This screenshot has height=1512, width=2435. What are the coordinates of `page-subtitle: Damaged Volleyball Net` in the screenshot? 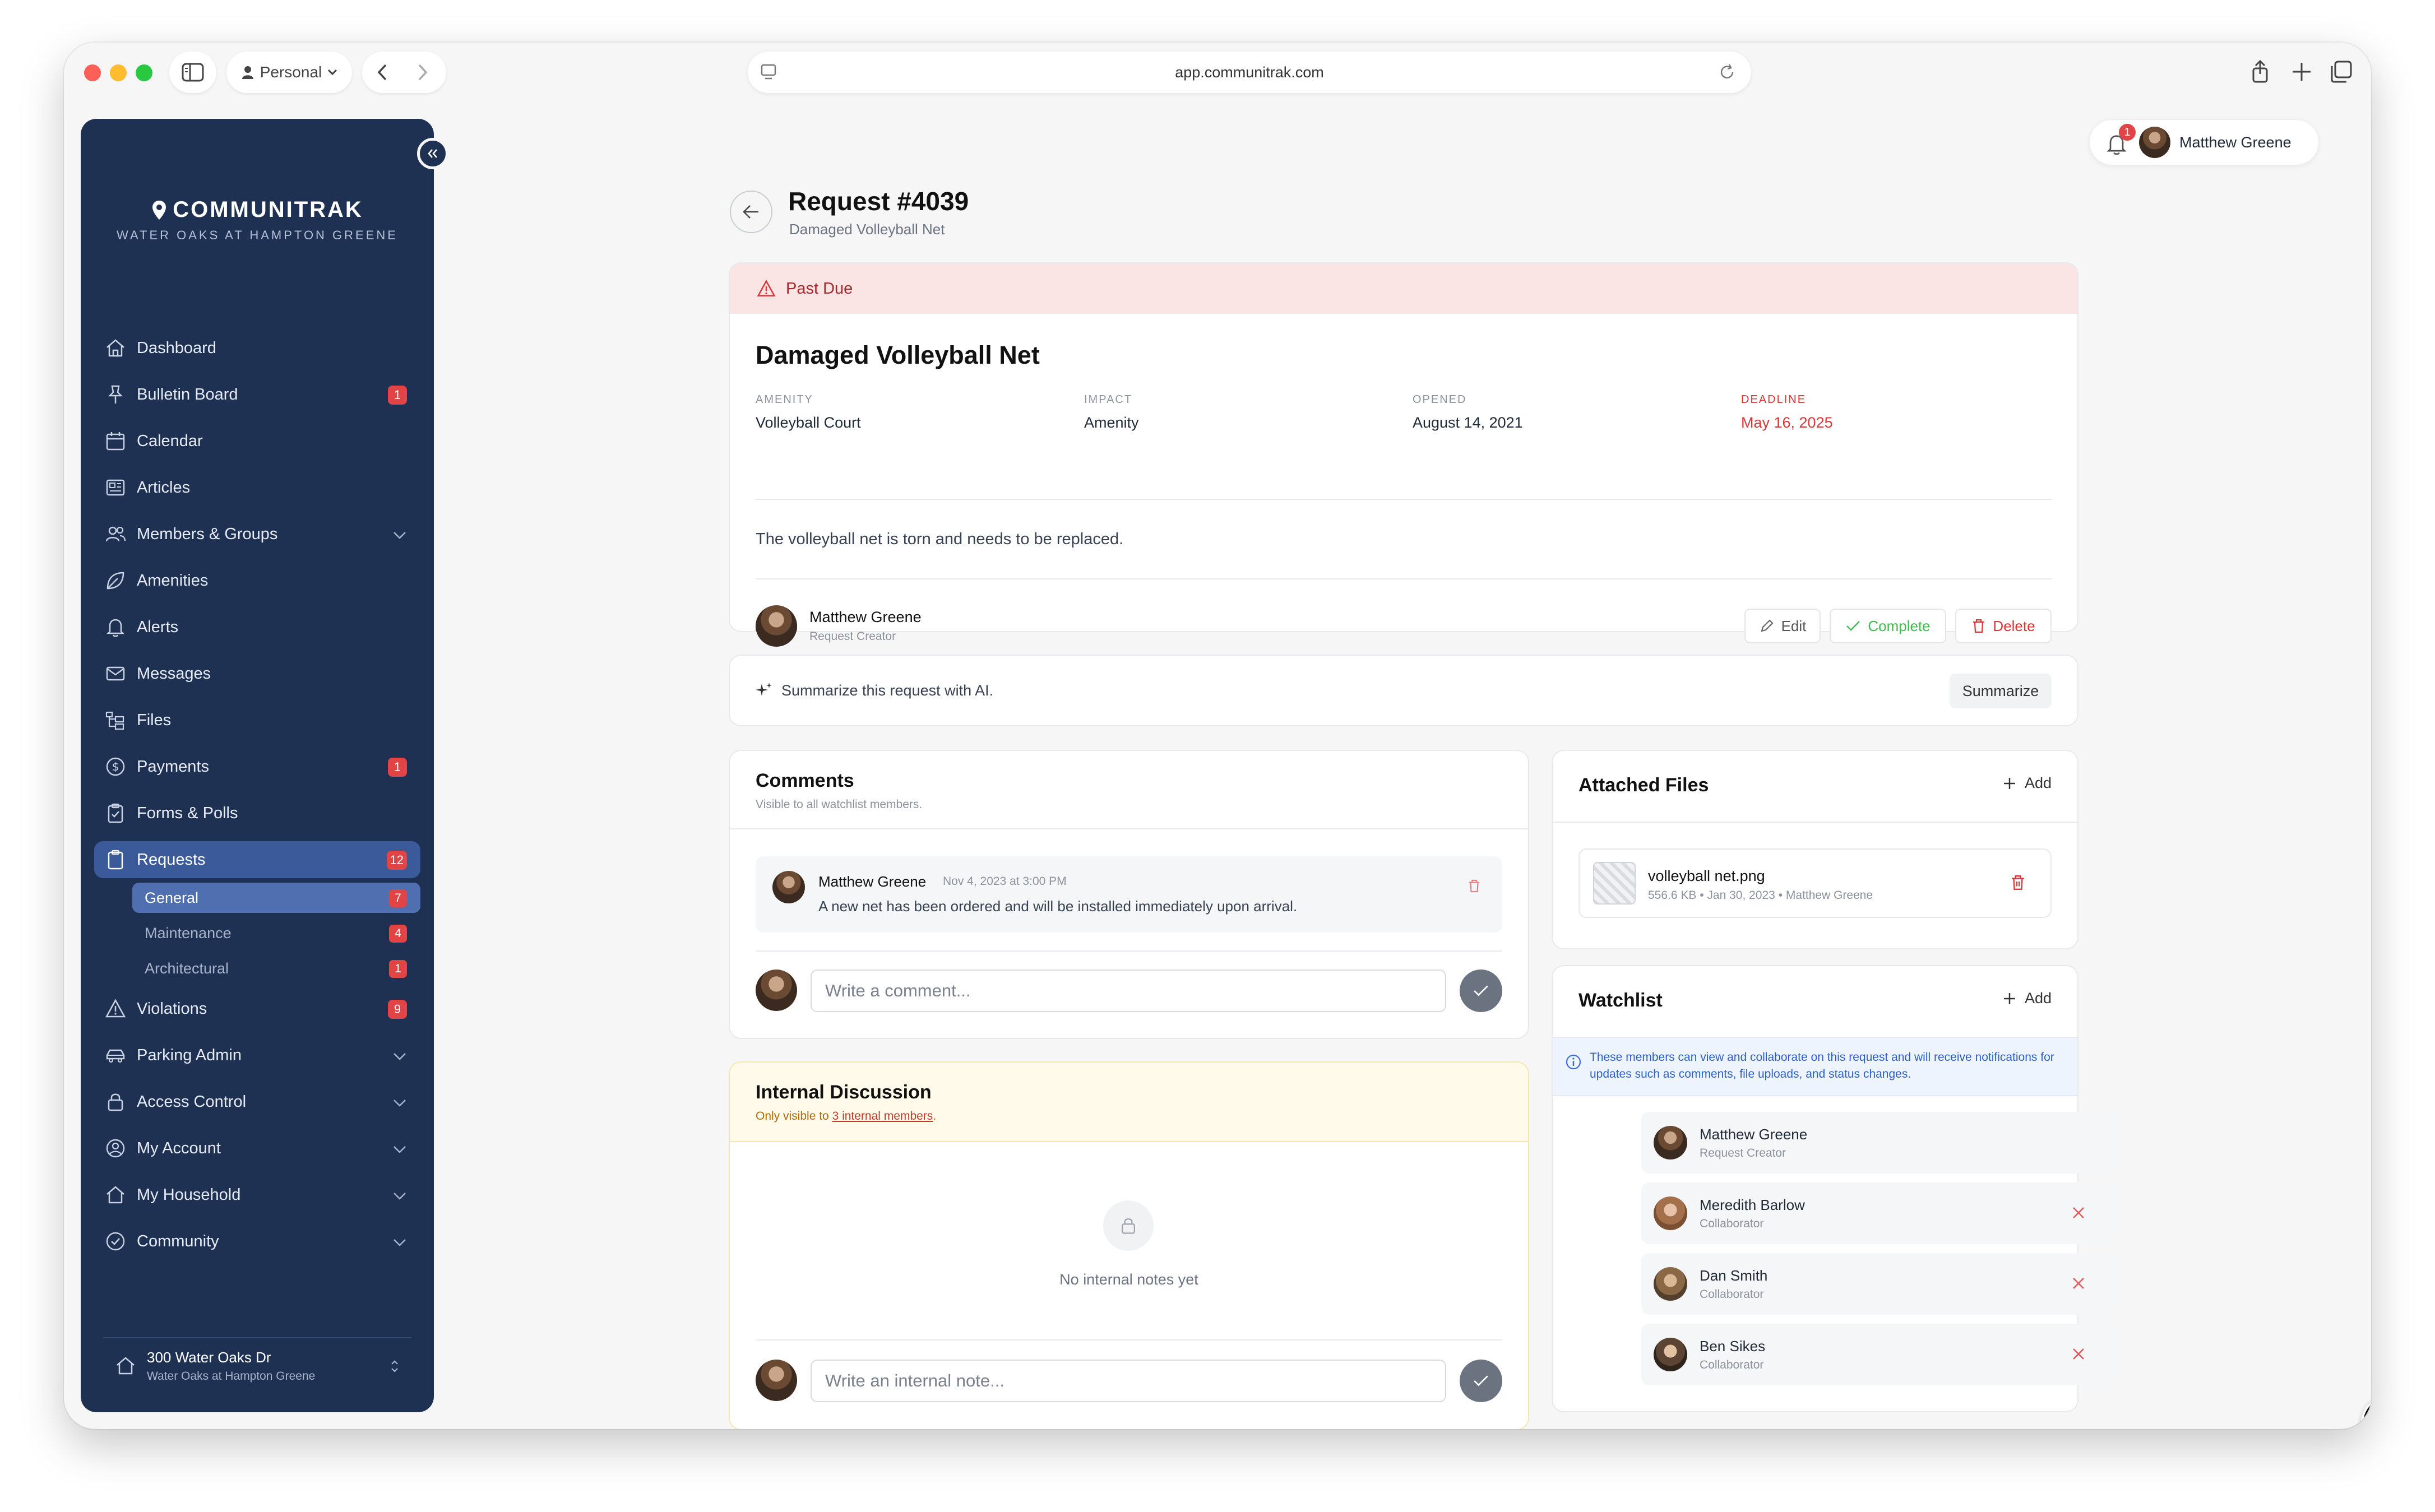 It's located at (867, 229).